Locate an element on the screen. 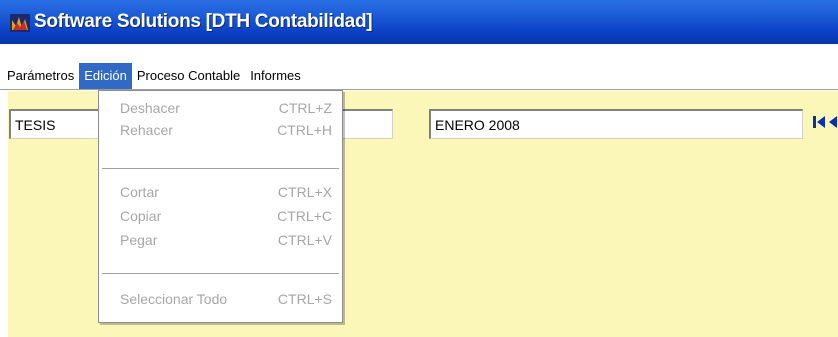 Image resolution: width=838 pixels, height=337 pixels. menu-item-pegar: Pegar CTRL+V is located at coordinates (220, 240).